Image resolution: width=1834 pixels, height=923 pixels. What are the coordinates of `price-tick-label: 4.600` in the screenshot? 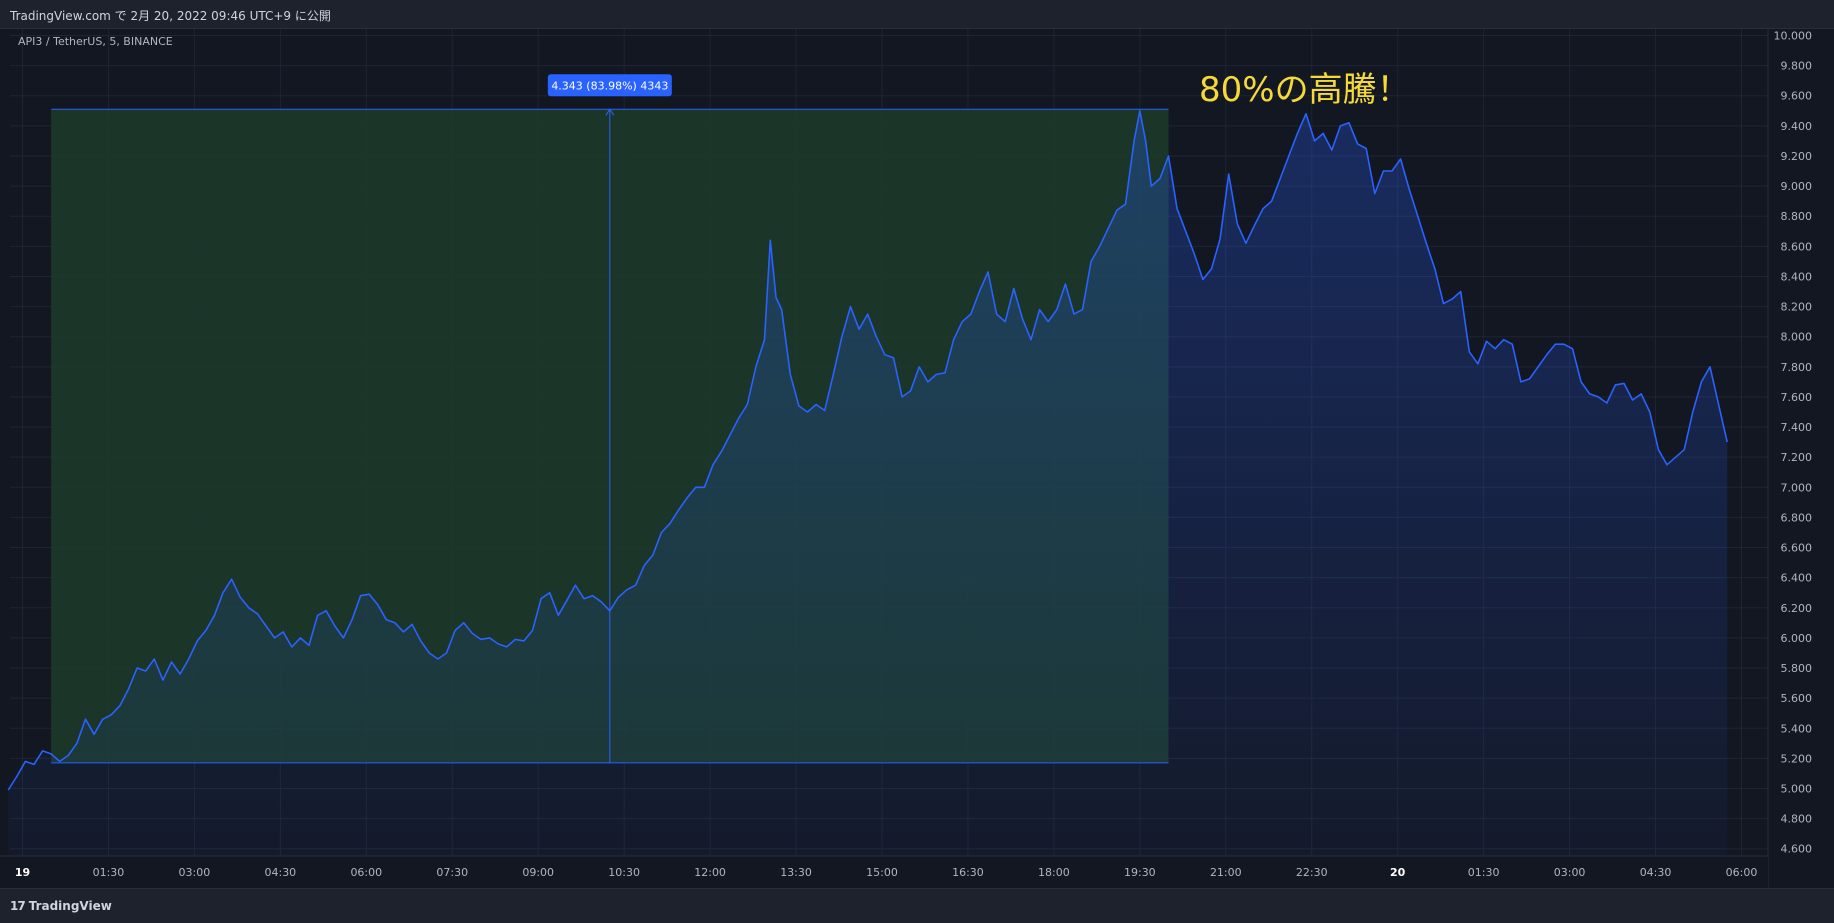 It's located at (1797, 849).